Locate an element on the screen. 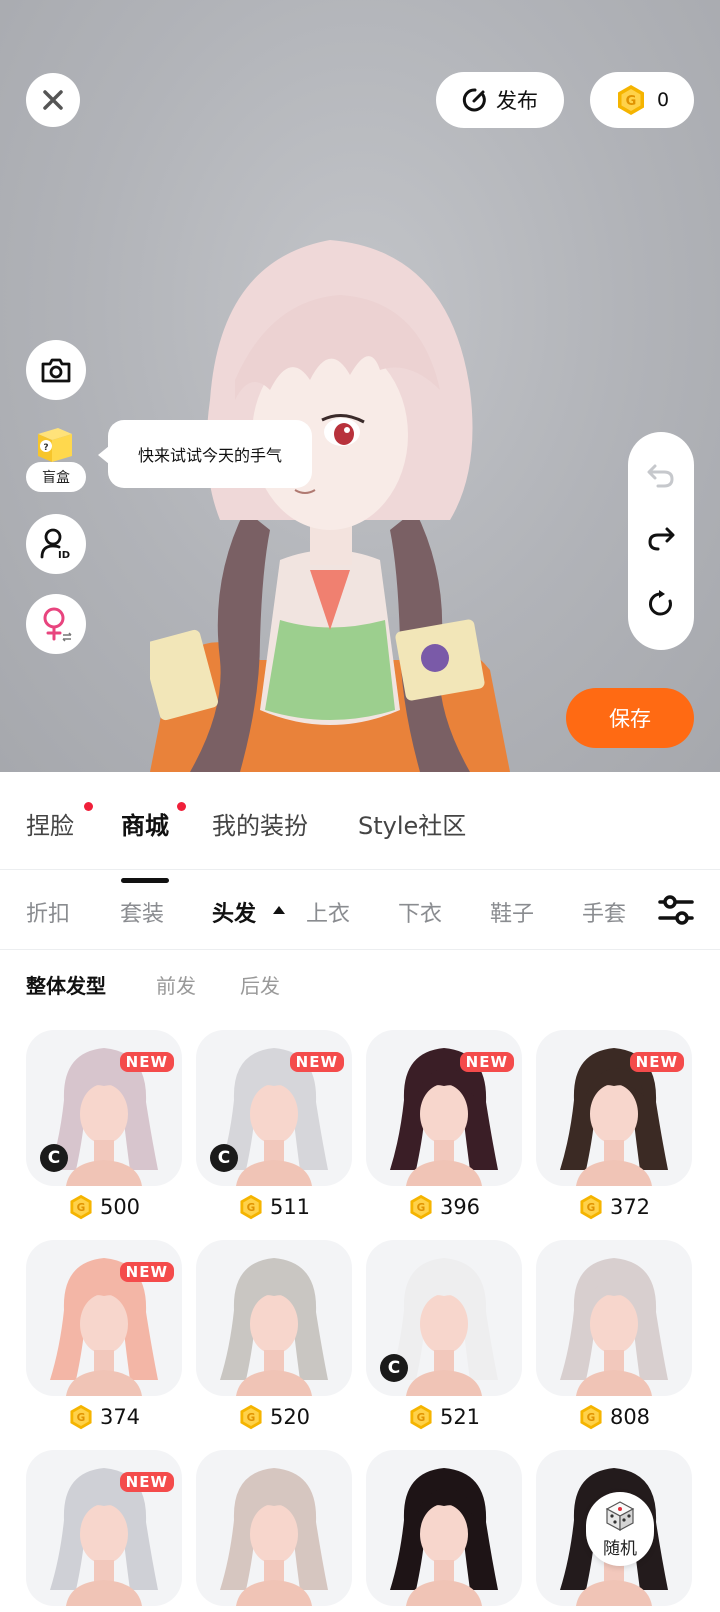  hair-item-card: NEW C G 500 is located at coordinates (104, 1125).